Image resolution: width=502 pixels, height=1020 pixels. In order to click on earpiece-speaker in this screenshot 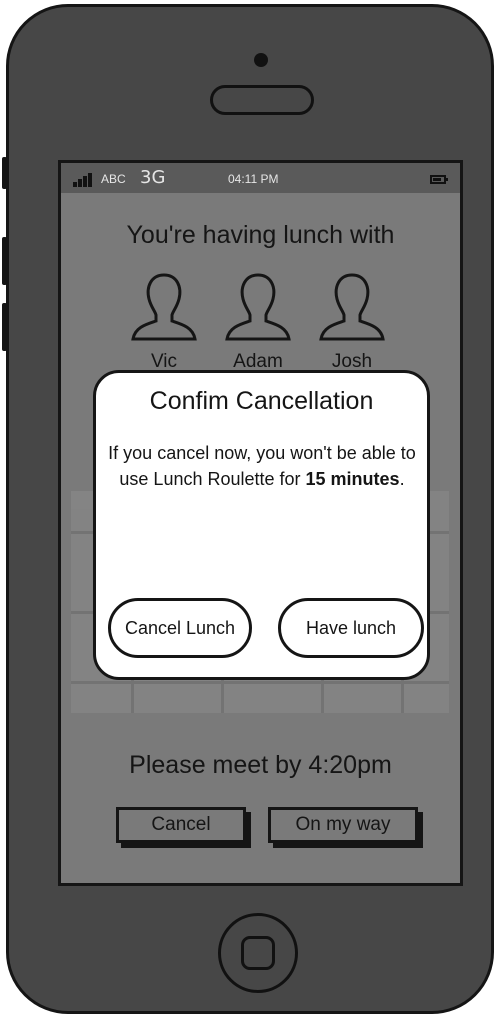, I will do `click(262, 100)`.